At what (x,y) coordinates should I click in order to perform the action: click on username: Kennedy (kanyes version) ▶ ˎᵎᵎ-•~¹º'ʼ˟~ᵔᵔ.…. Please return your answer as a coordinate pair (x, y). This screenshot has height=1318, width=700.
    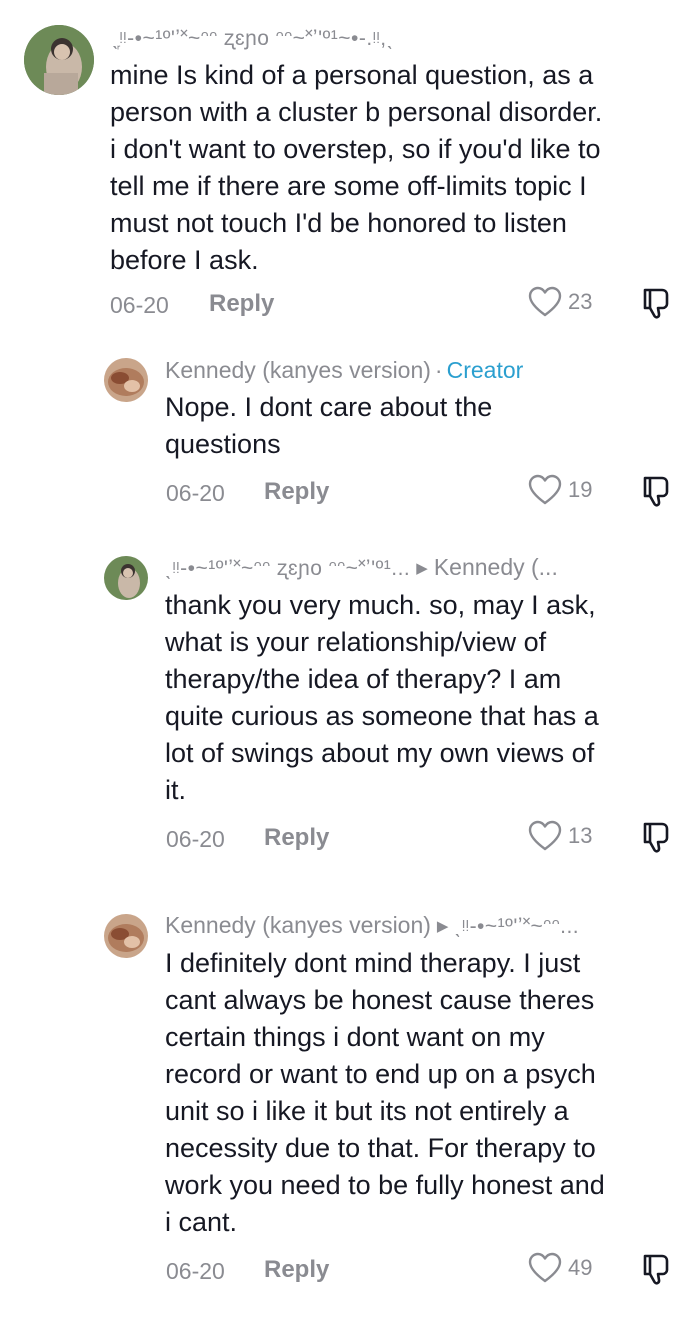
    Looking at the image, I should click on (372, 926).